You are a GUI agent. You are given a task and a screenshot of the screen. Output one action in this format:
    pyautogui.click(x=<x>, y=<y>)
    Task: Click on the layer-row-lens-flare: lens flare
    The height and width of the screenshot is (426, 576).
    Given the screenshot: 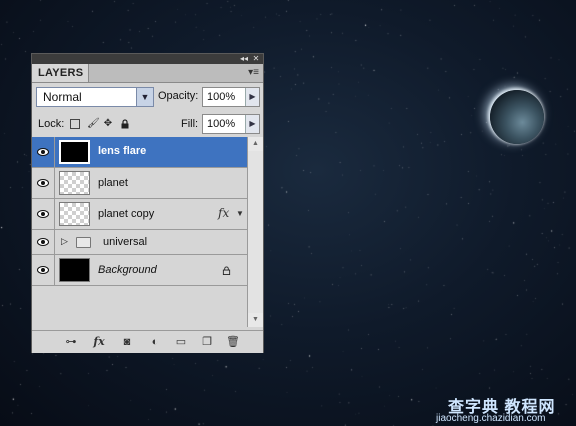 What is the action you would take?
    pyautogui.click(x=139, y=152)
    